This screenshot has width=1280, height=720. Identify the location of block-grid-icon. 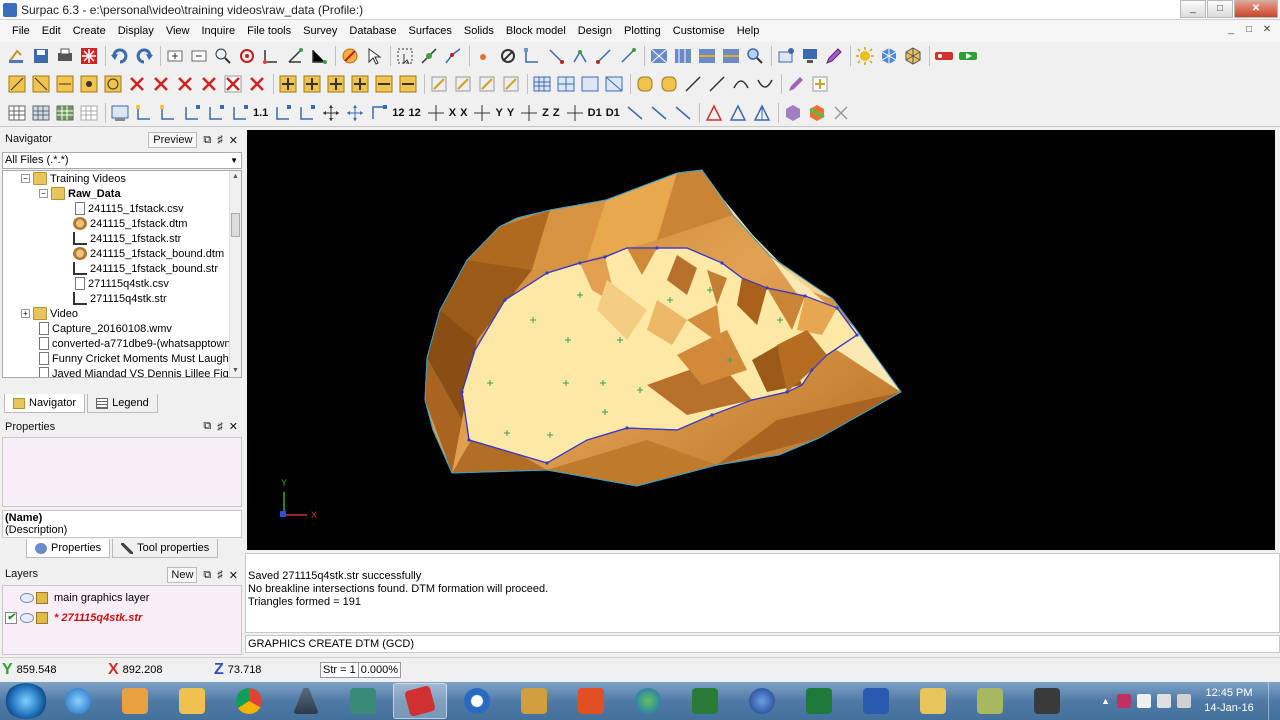
(17, 113).